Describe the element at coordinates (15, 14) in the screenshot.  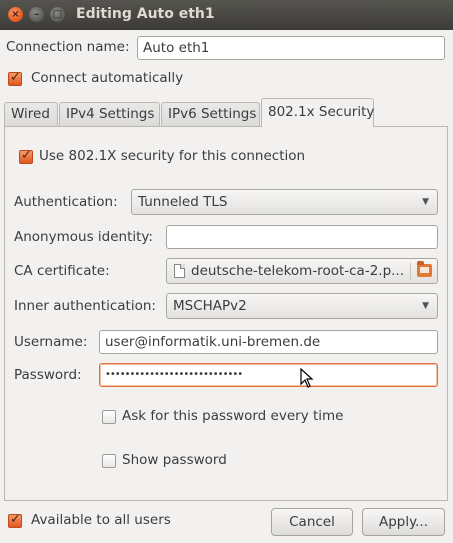
I see `close-window-button: ×` at that location.